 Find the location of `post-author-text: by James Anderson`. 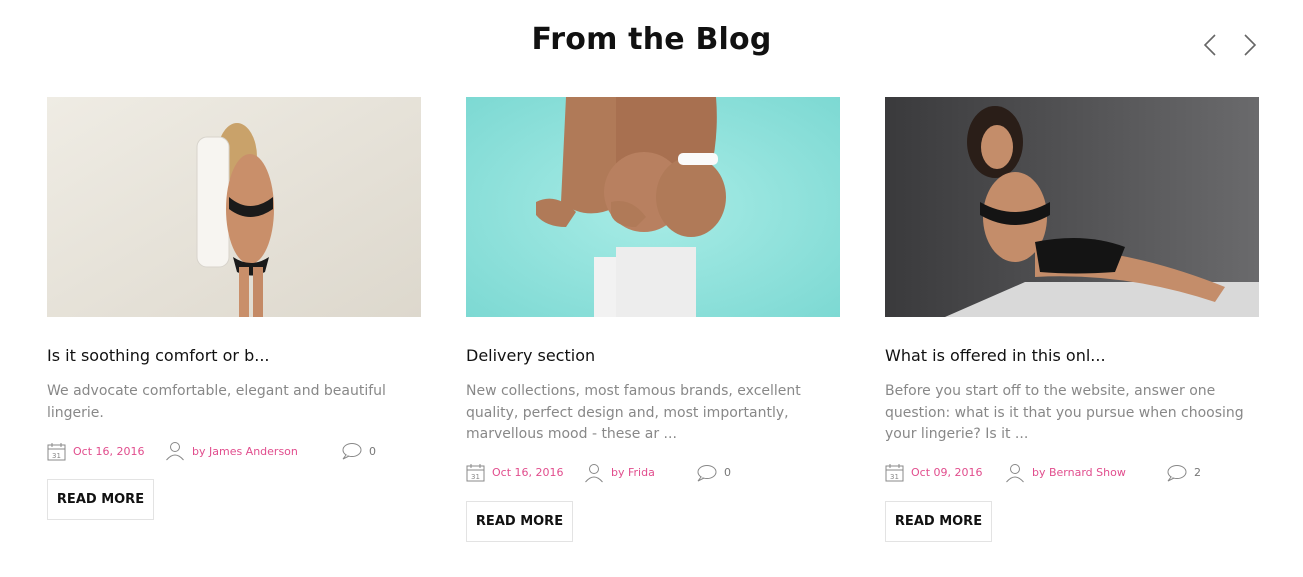

post-author-text: by James Anderson is located at coordinates (245, 451).